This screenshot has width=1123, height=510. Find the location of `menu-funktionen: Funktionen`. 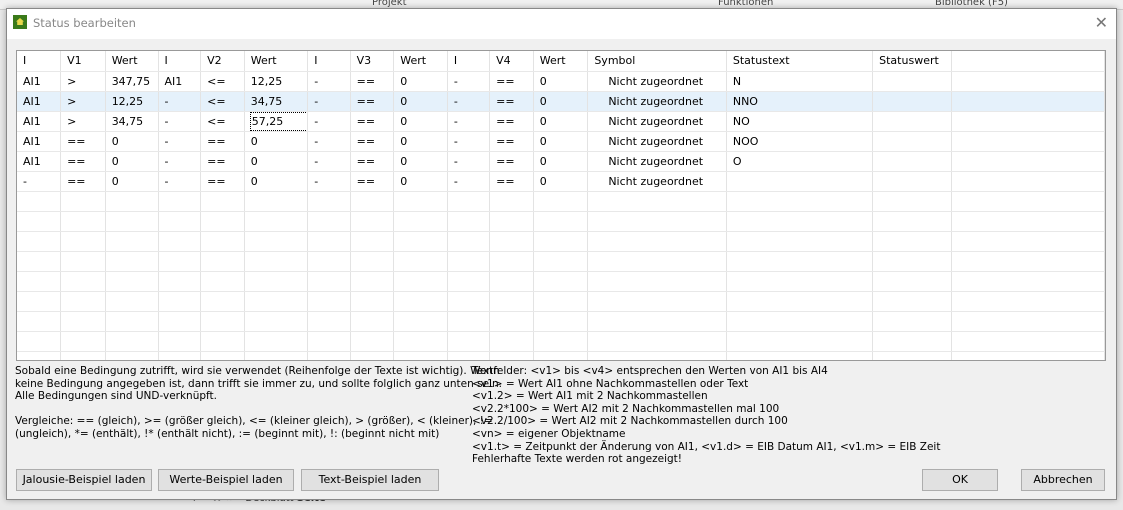

menu-funktionen: Funktionen is located at coordinates (745, 4).